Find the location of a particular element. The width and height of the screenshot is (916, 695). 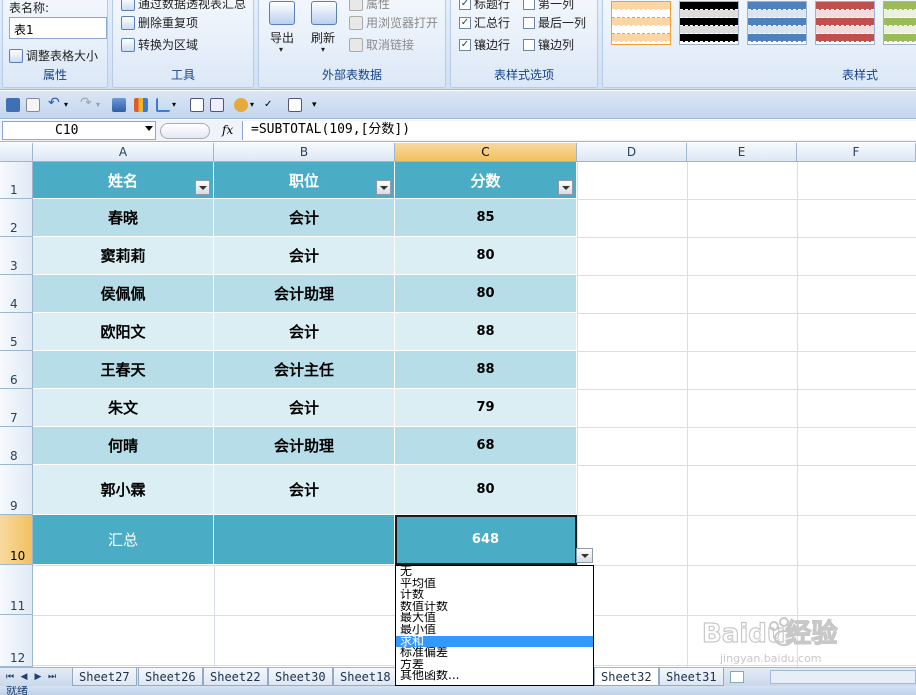

row-header-3: 3 is located at coordinates (16, 256).